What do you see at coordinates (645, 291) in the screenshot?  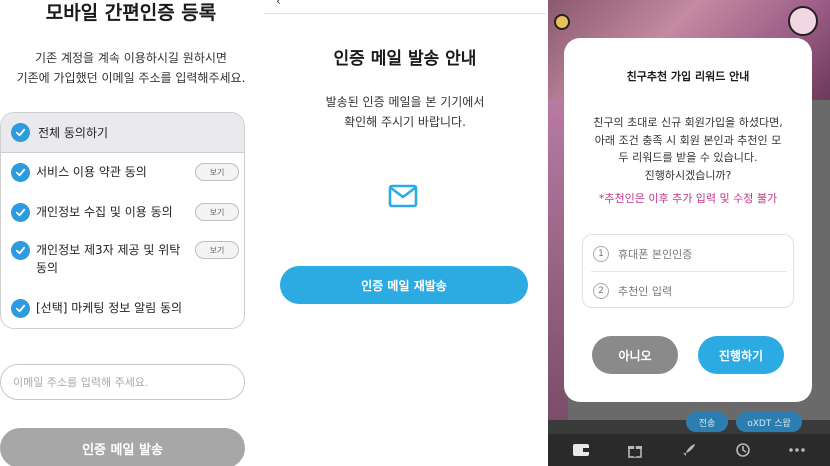 I see `step-label: 추천인 입력` at bounding box center [645, 291].